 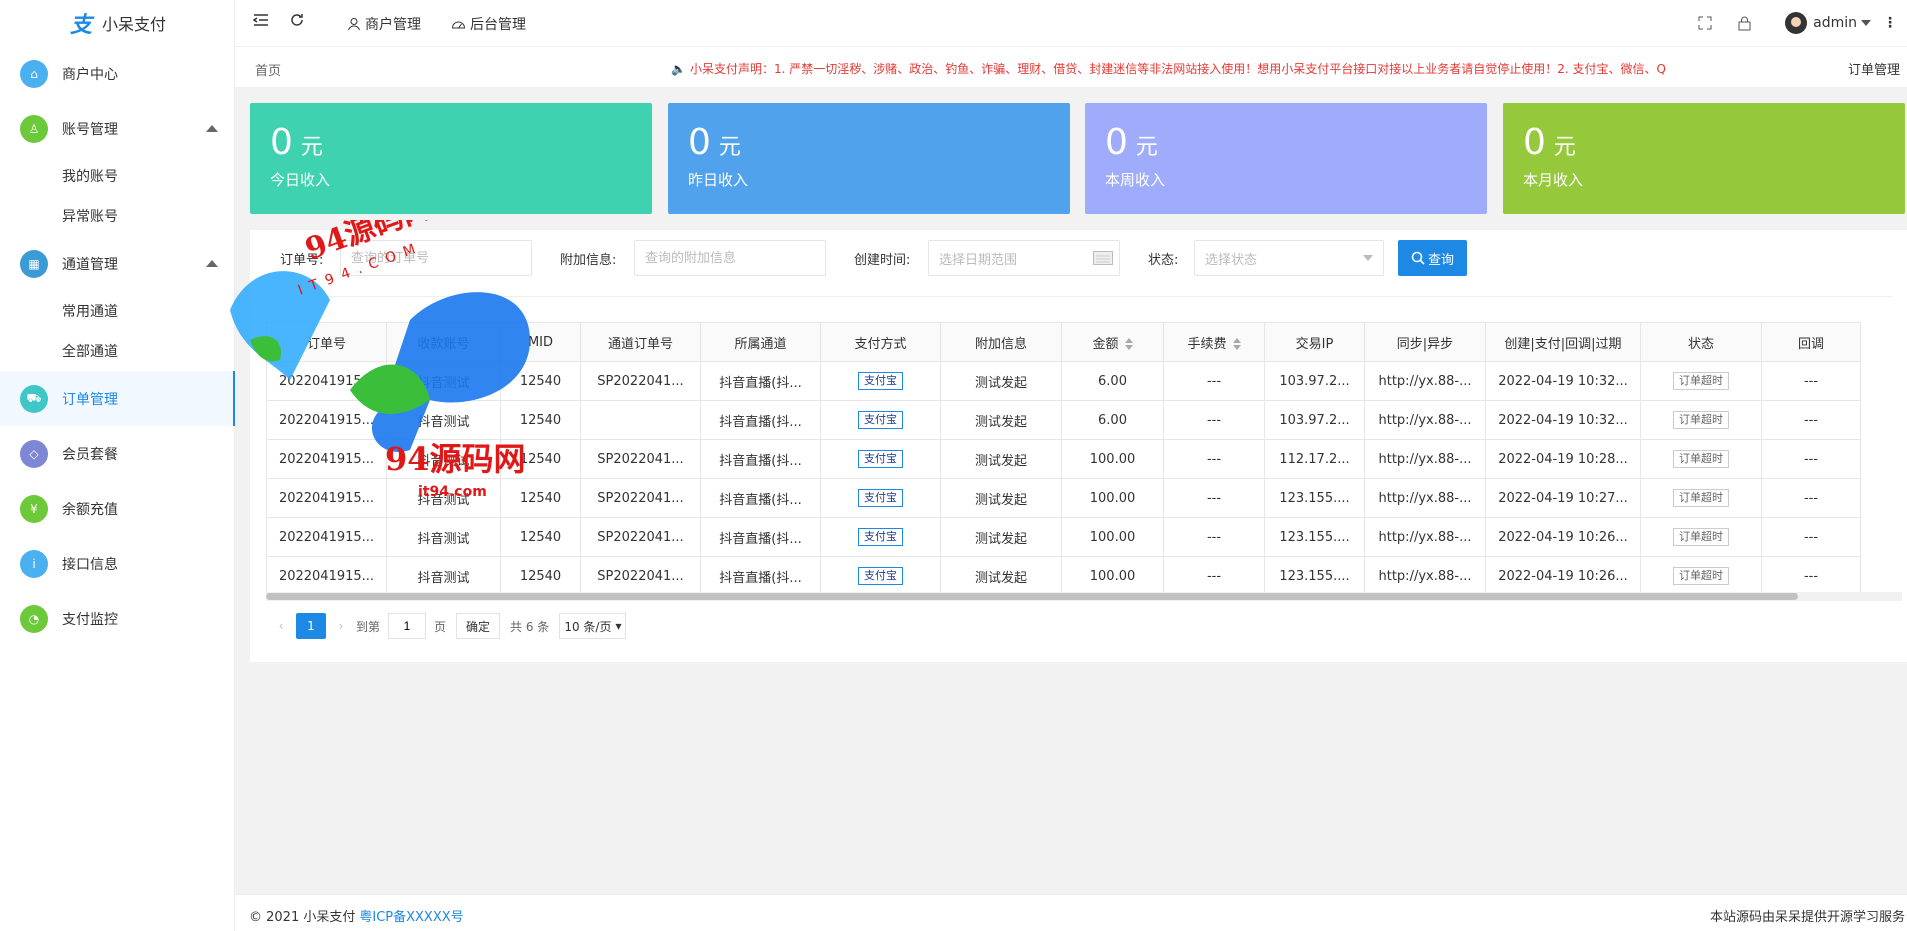 I want to click on calendar-icon, so click(x=1103, y=258).